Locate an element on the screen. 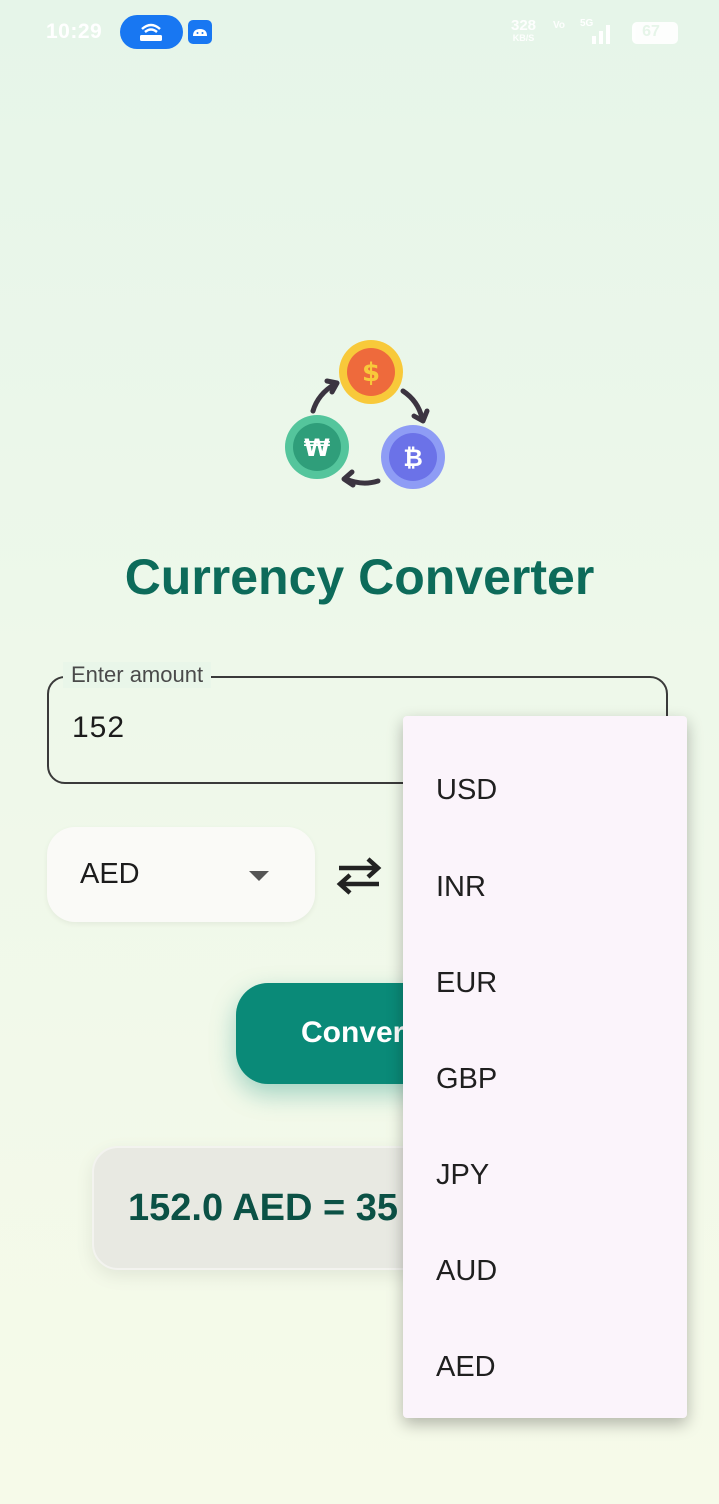  status-bar: 10:29 328 KB/S Vo 5G 67 is located at coordinates (359, 32).